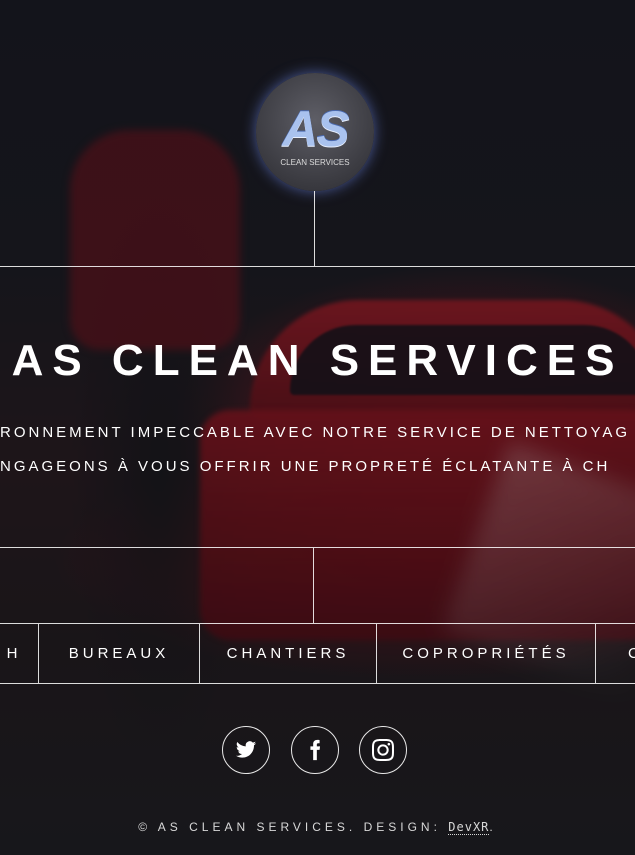  I want to click on instagram-icon, so click(383, 750).